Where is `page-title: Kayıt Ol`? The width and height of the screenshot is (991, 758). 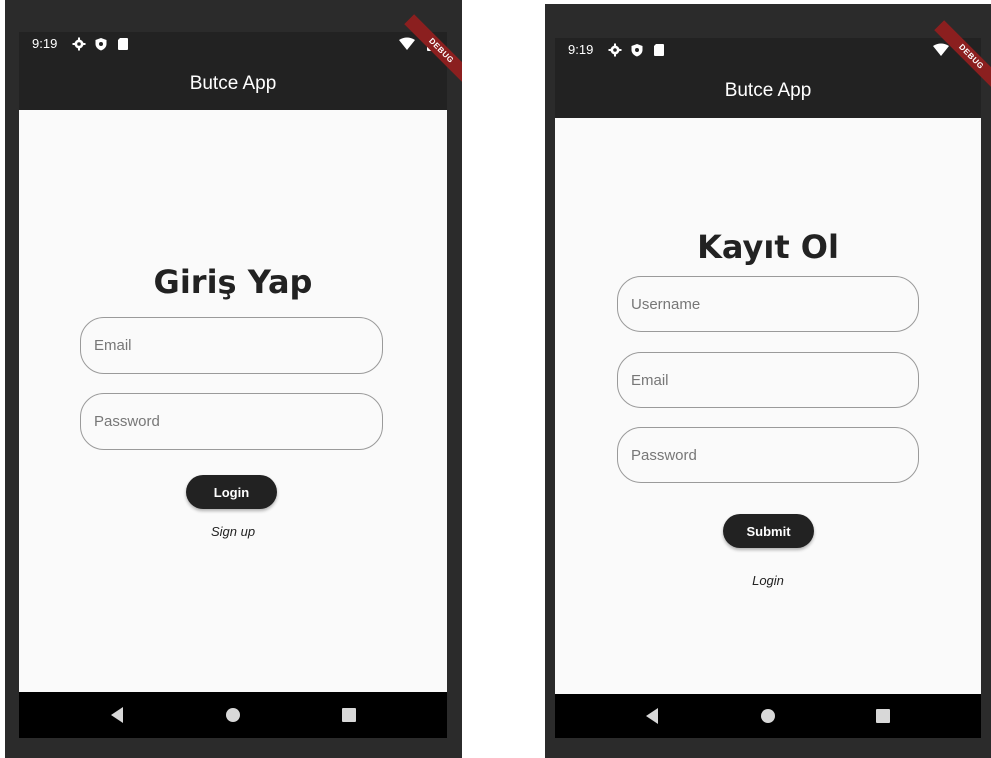
page-title: Kayıt Ol is located at coordinates (768, 247).